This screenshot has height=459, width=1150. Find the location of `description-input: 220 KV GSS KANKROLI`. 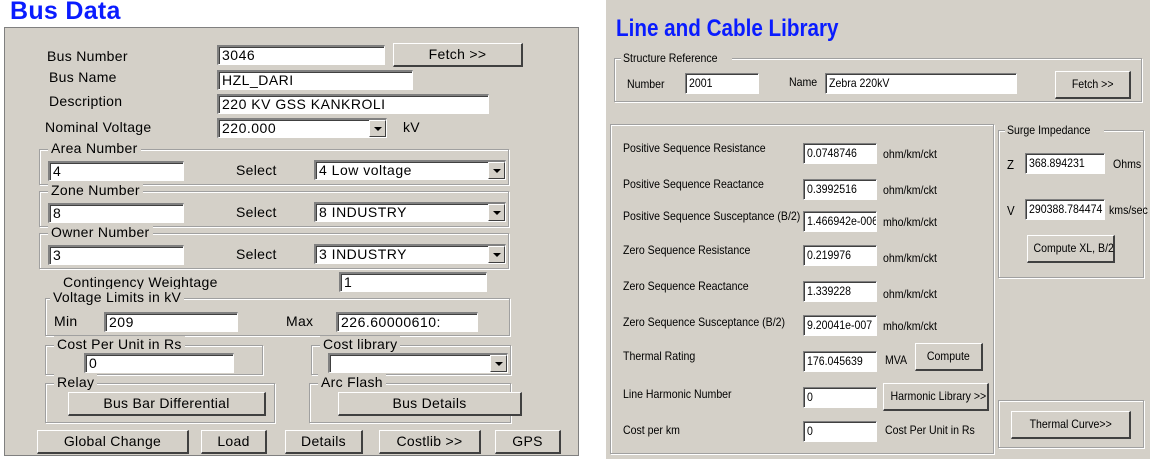

description-input: 220 KV GSS KANKROLI is located at coordinates (353, 104).